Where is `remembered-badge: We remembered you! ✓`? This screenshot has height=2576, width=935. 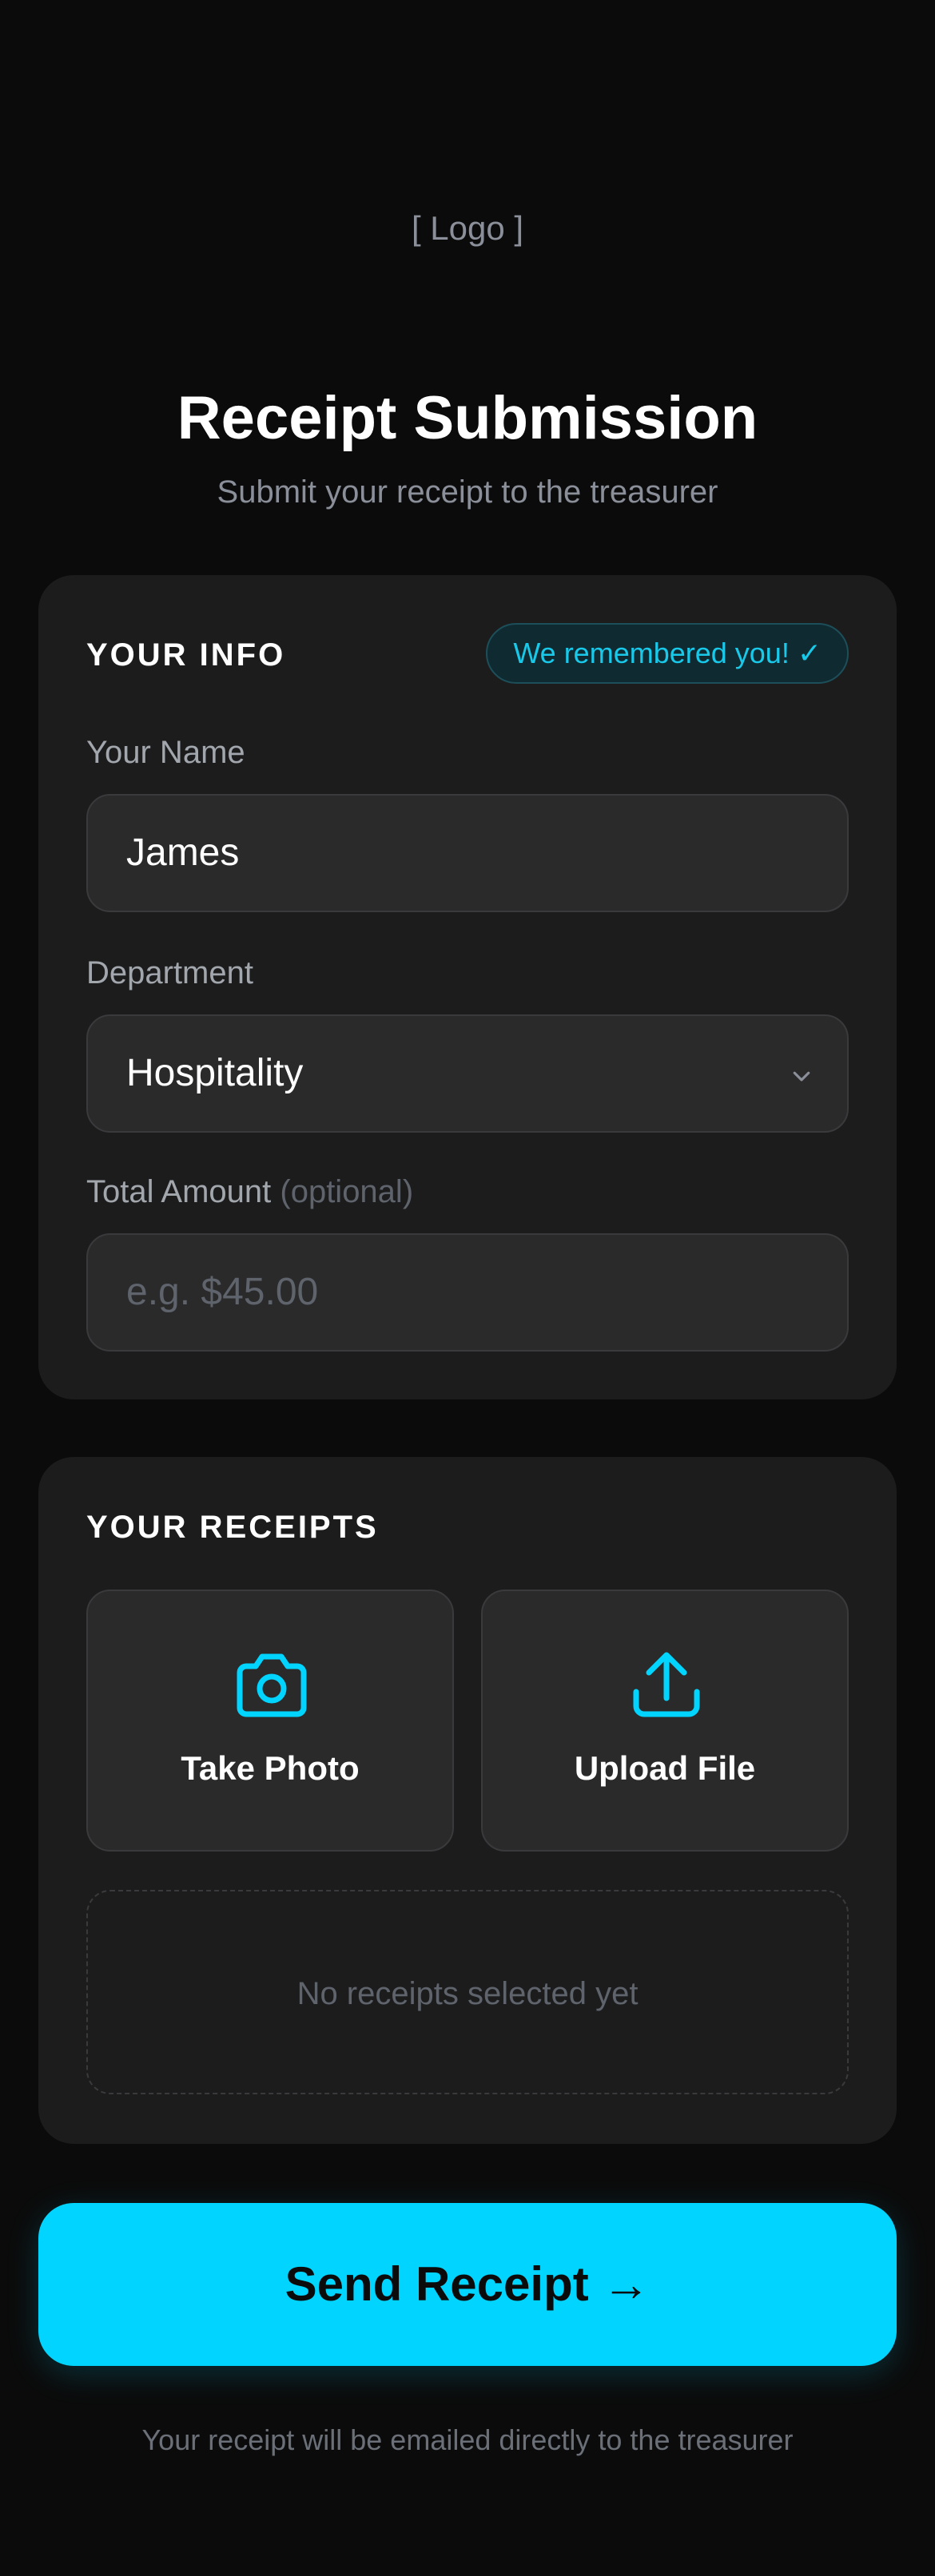 remembered-badge: We remembered you! ✓ is located at coordinates (667, 653).